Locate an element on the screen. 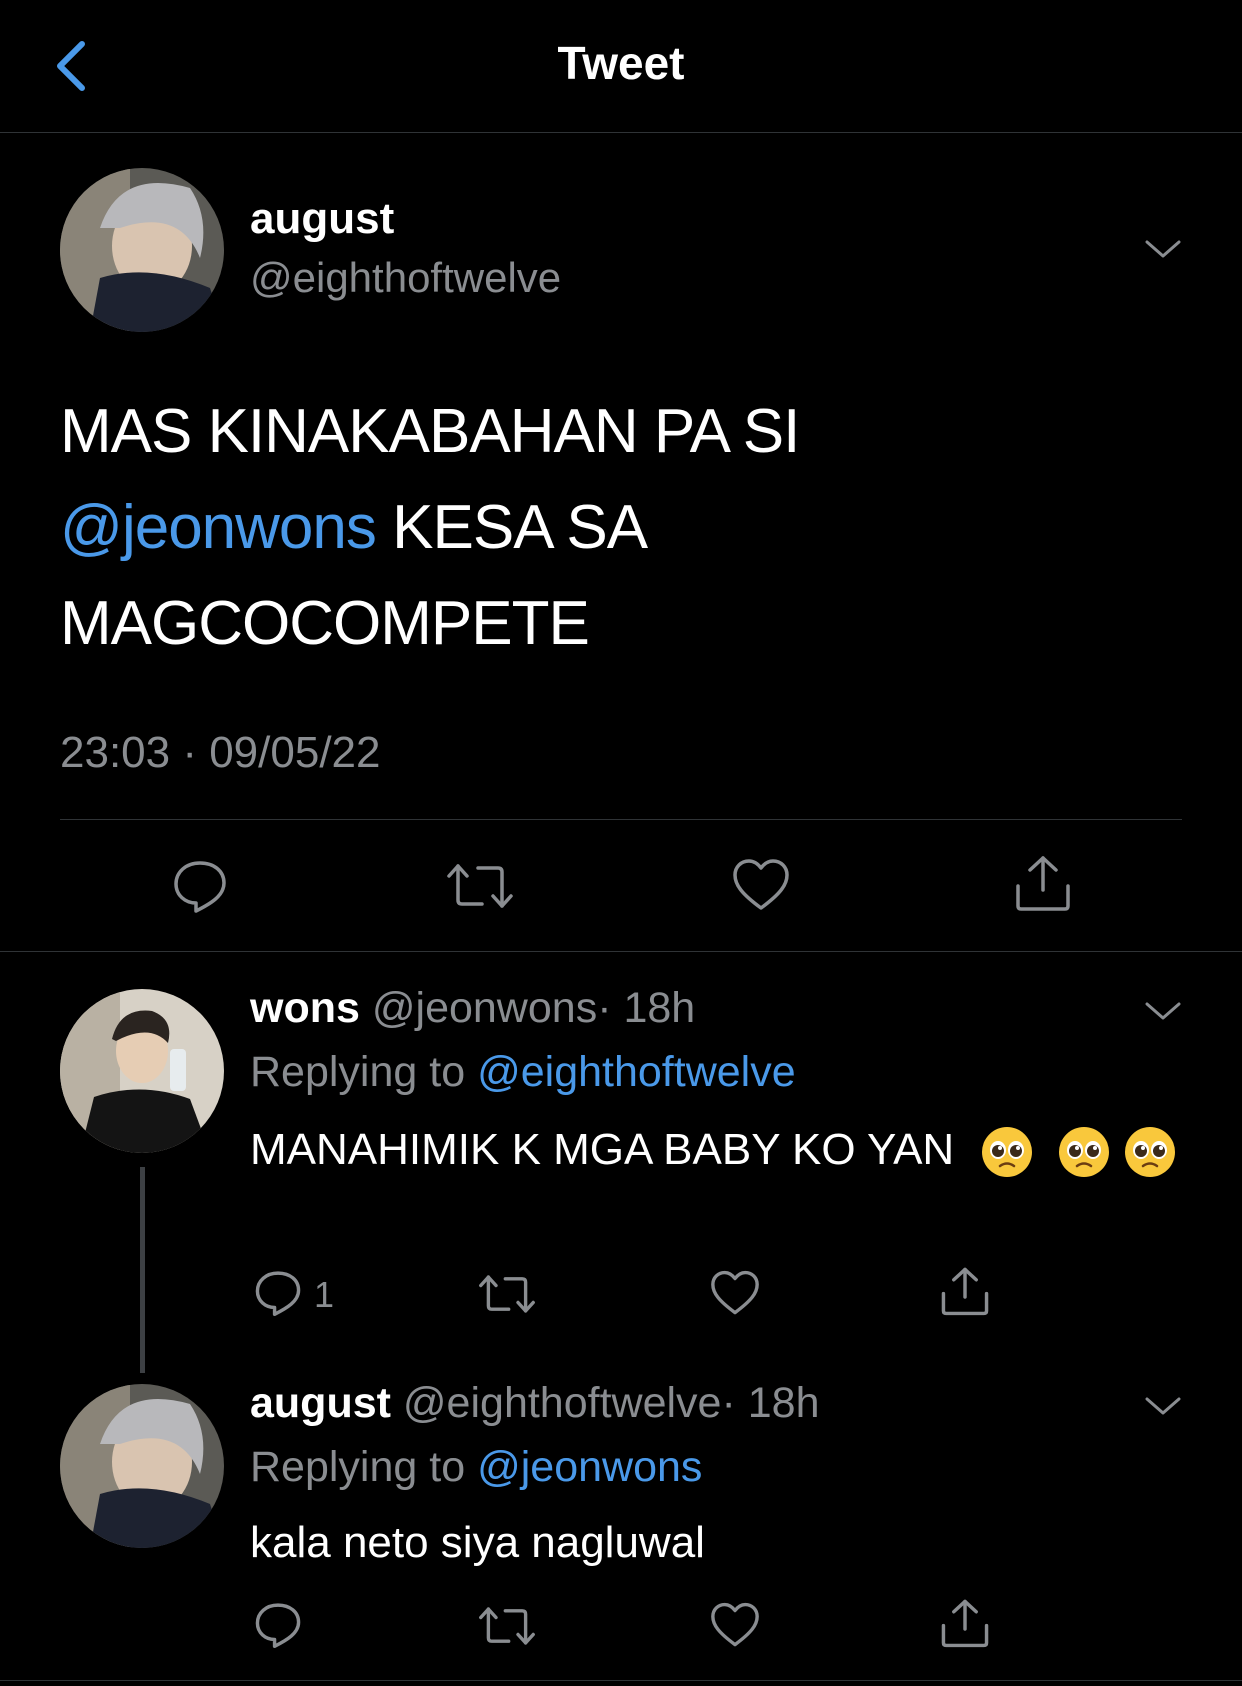 The image size is (1242, 1686). replying-to: Replying to @jeonwons is located at coordinates (476, 1467).